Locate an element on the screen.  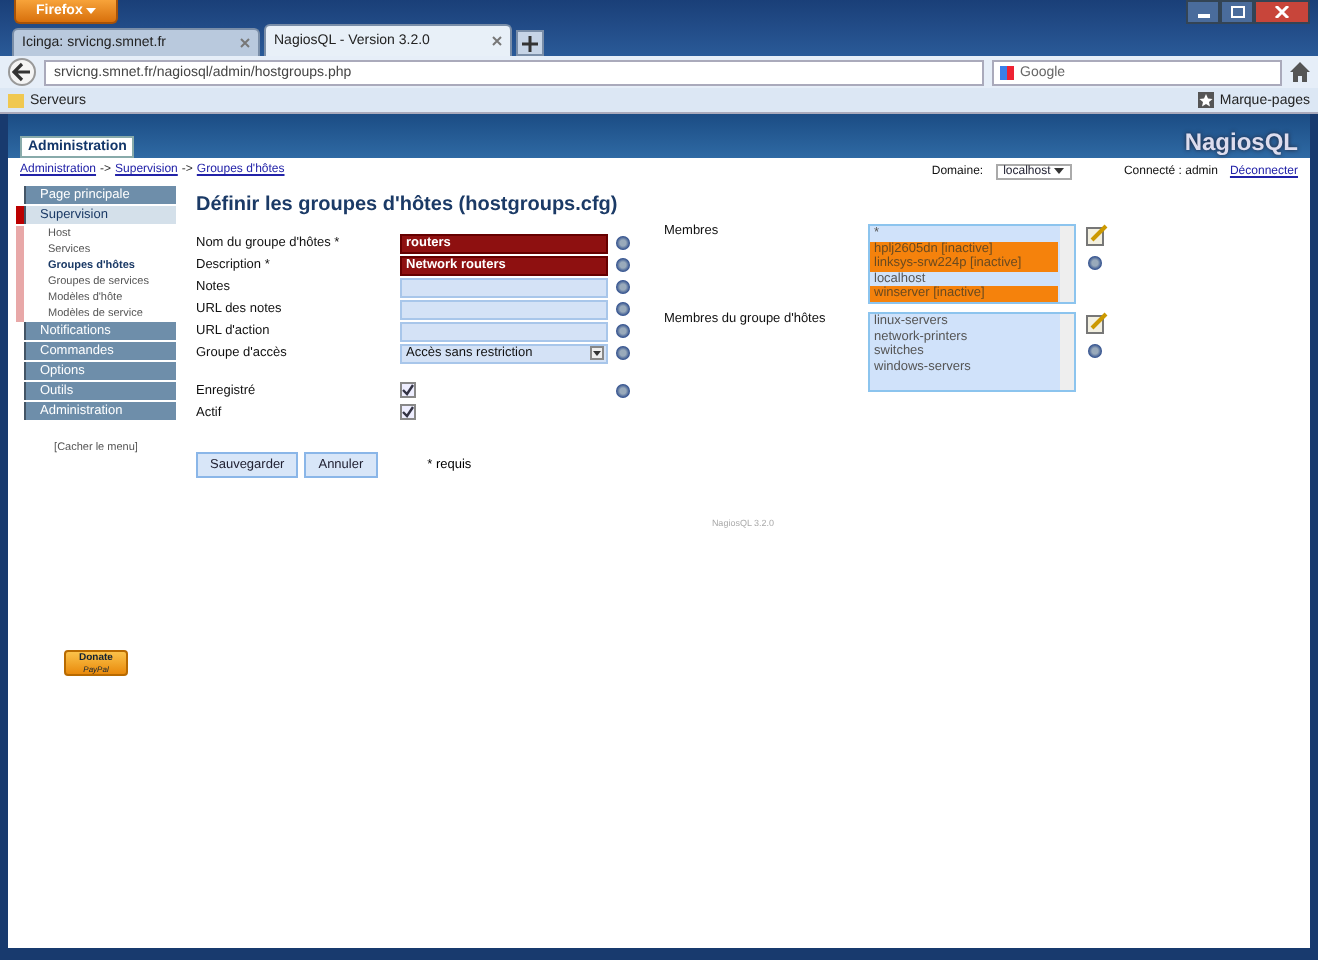
logo: NagiosQL is located at coordinates (1241, 143).